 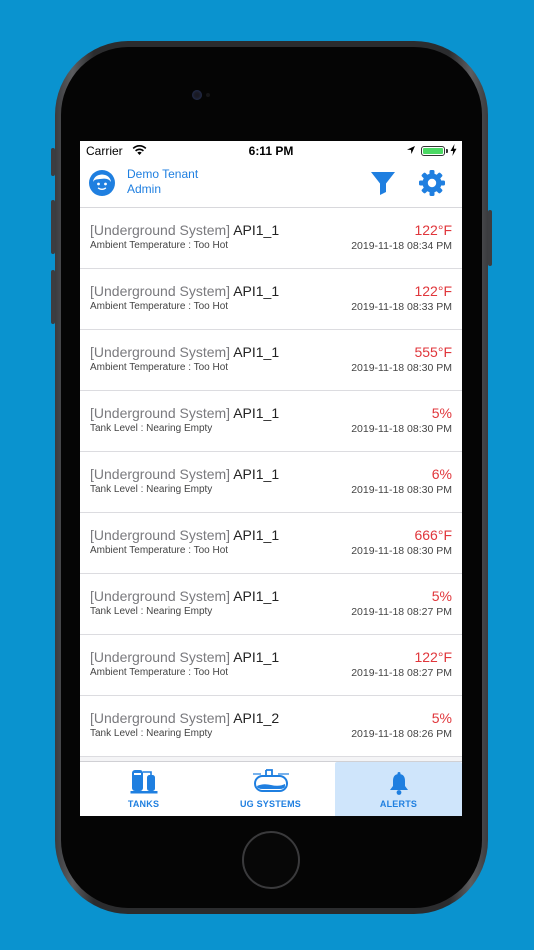 What do you see at coordinates (447, 151) in the screenshot?
I see `battery-tip` at bounding box center [447, 151].